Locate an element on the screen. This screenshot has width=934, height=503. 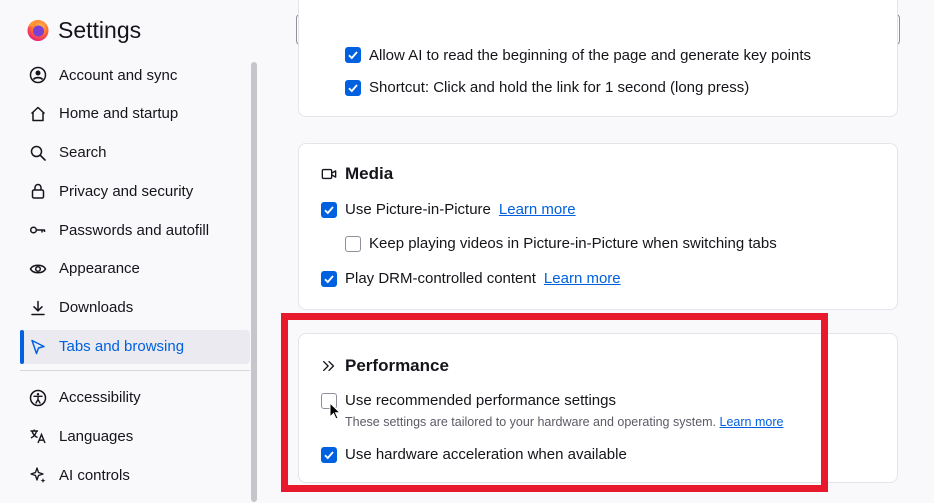
page-title: Settings is located at coordinates (100, 29).